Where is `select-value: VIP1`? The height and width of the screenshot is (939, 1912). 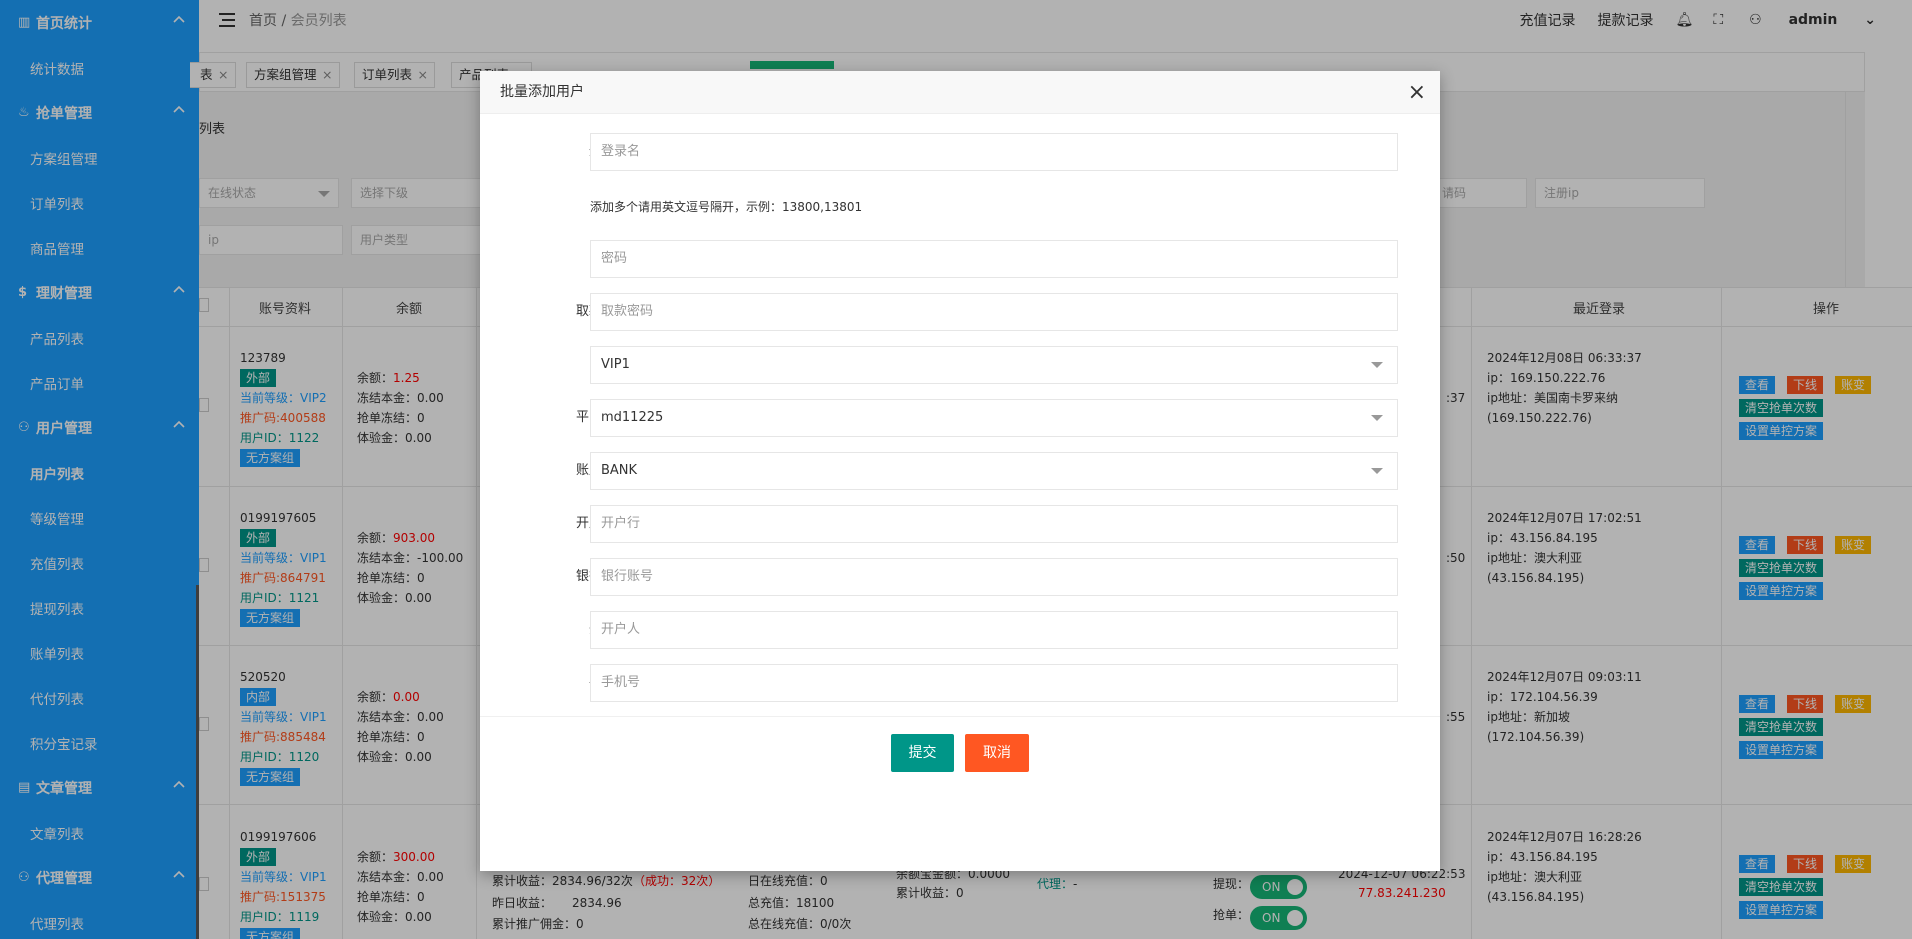
select-value: VIP1 is located at coordinates (615, 364).